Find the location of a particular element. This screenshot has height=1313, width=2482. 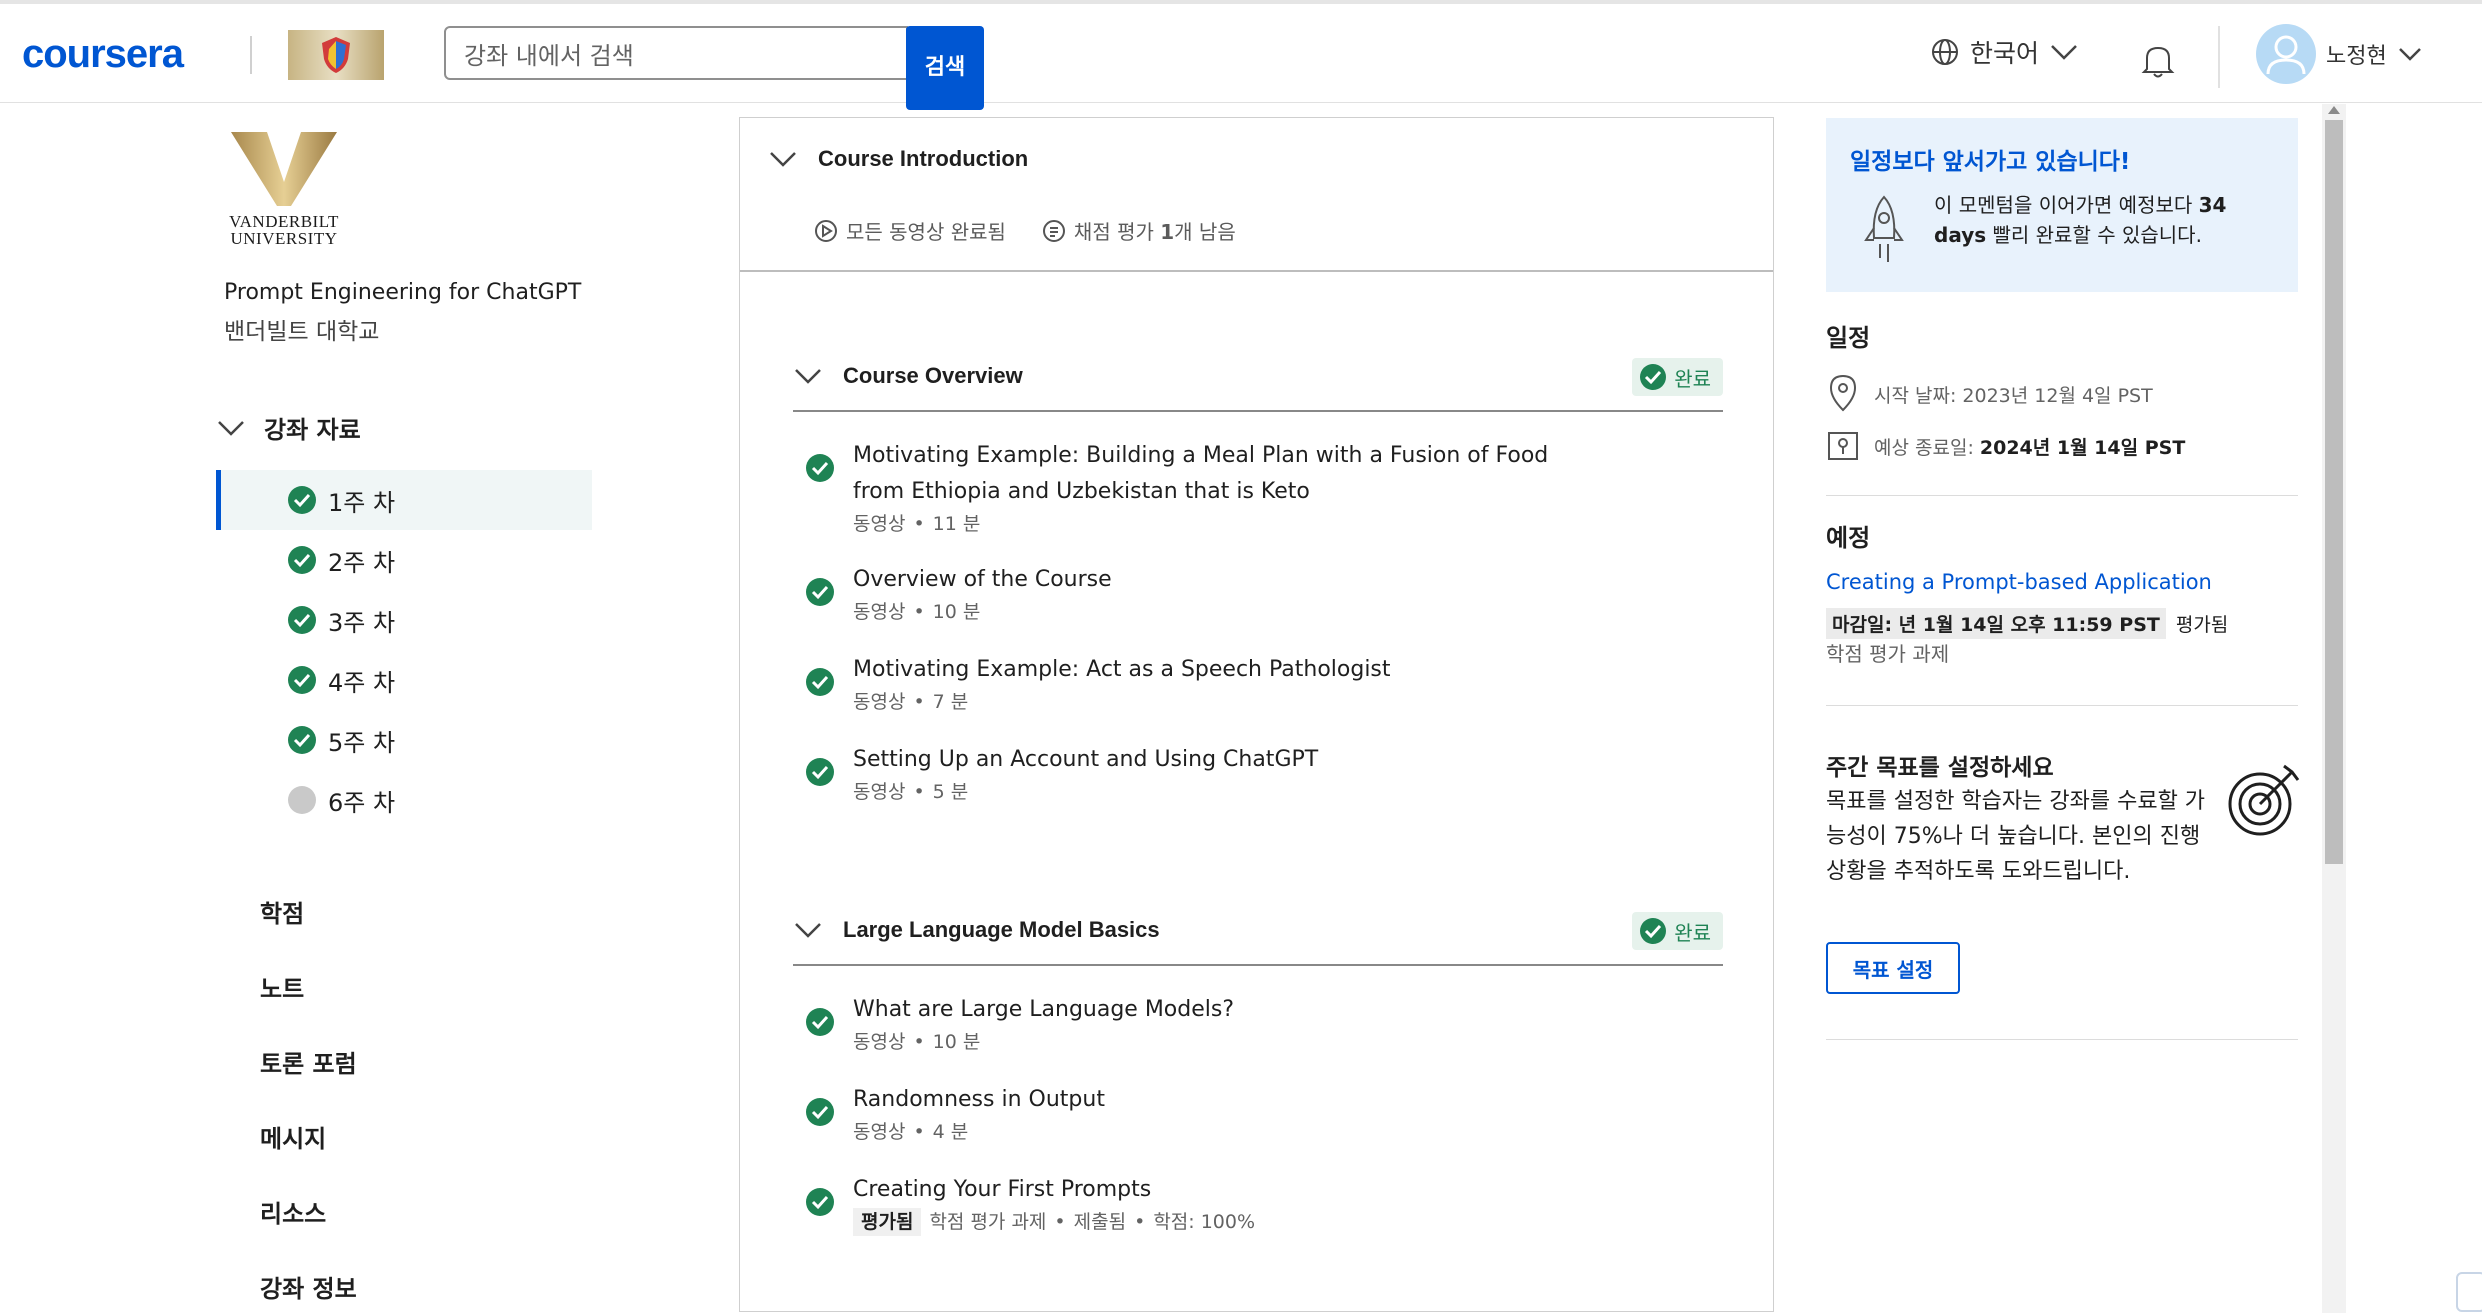

search-button: 검색 is located at coordinates (945, 68).